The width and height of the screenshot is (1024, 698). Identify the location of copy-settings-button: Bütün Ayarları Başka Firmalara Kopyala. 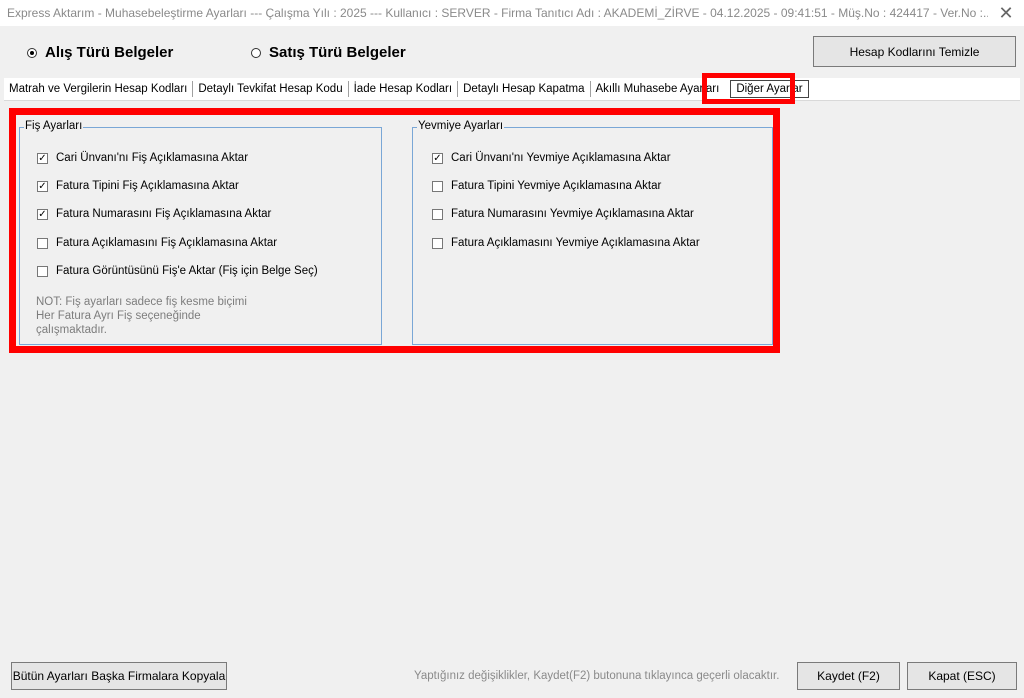
(119, 676).